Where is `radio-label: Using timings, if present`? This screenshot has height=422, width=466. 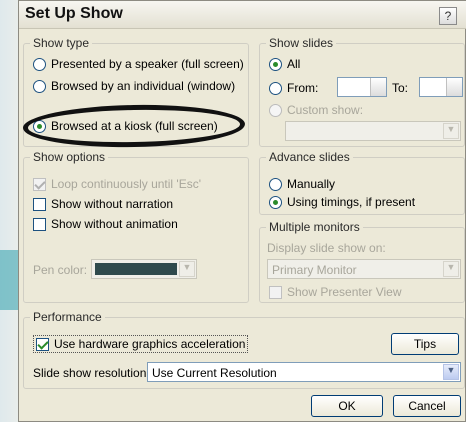
radio-label: Using timings, if present is located at coordinates (351, 202).